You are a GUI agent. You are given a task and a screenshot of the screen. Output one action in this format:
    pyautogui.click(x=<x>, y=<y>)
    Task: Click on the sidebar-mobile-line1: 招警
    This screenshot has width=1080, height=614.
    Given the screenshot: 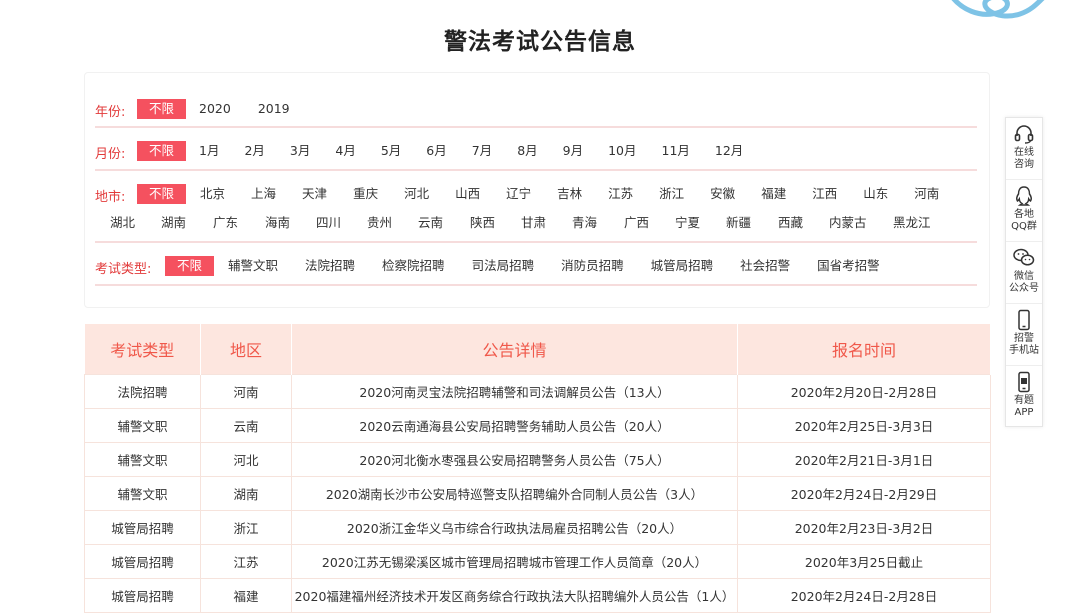 What is the action you would take?
    pyautogui.click(x=1024, y=338)
    